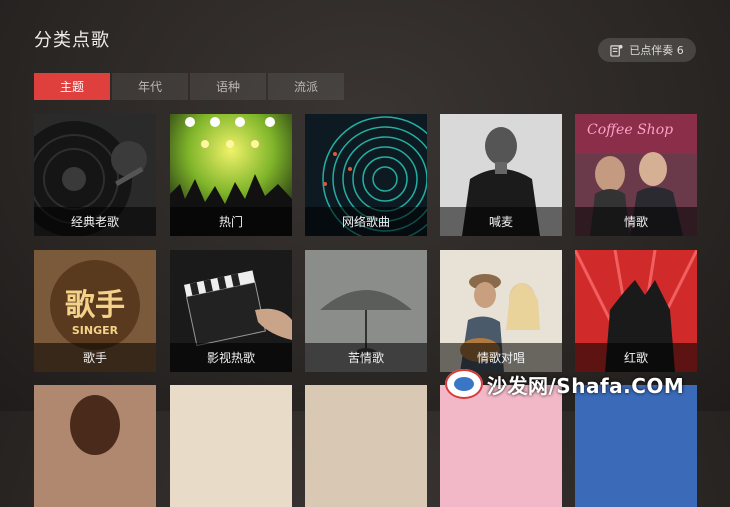 The width and height of the screenshot is (730, 507). I want to click on category-label: 情歌, so click(636, 221).